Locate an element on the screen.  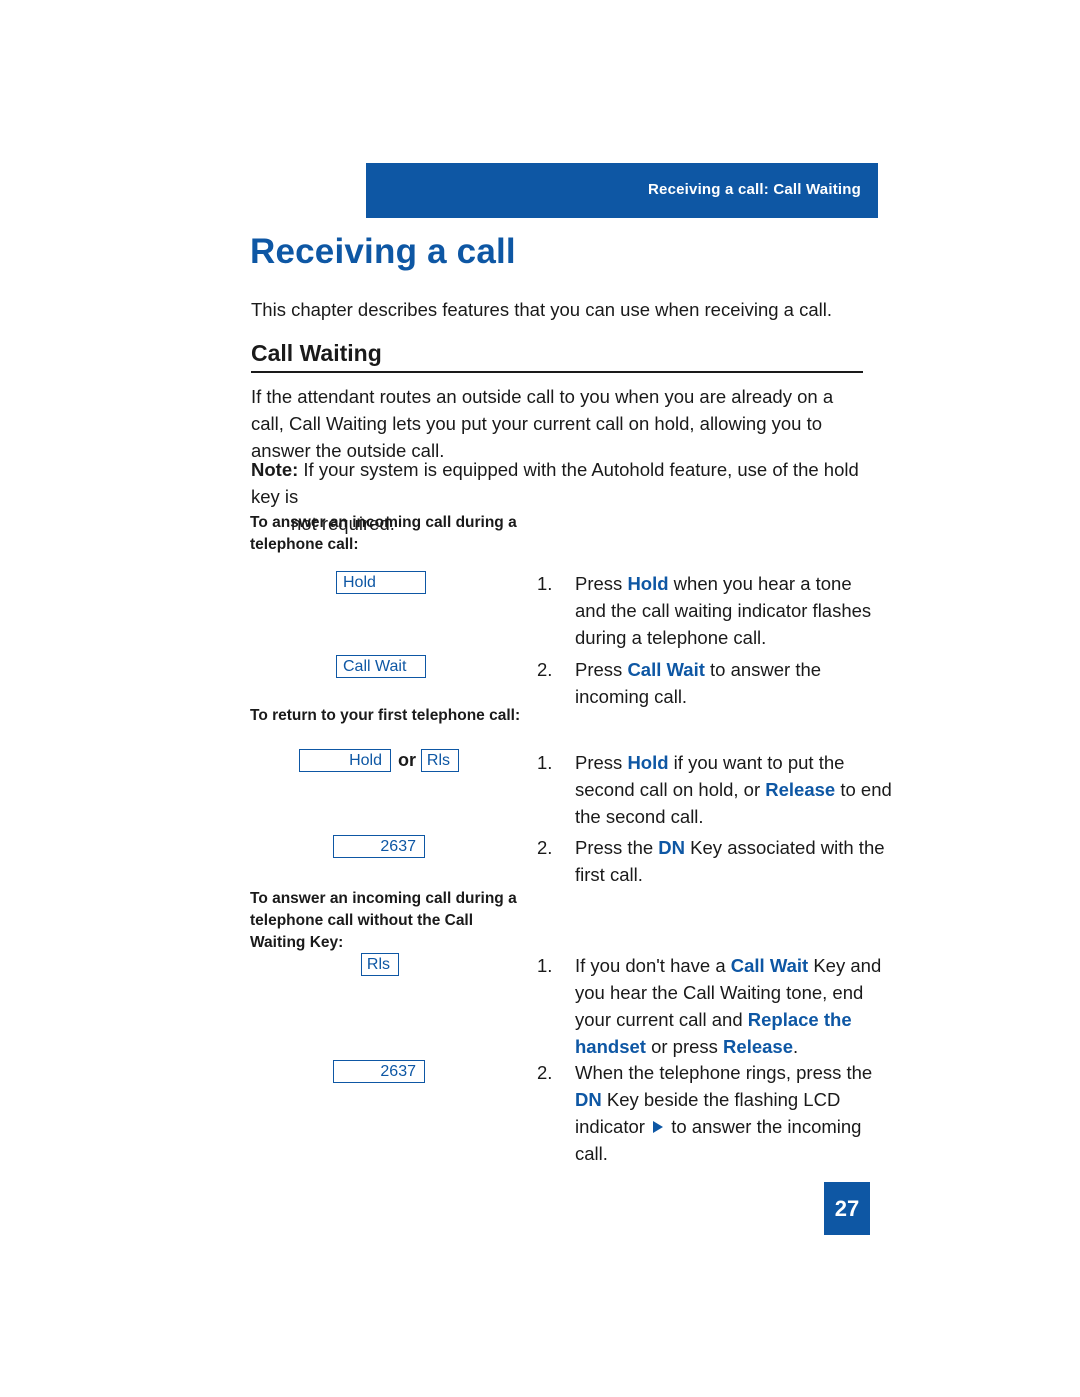
key-rls-1-label: Rls is located at coordinates (438, 760).